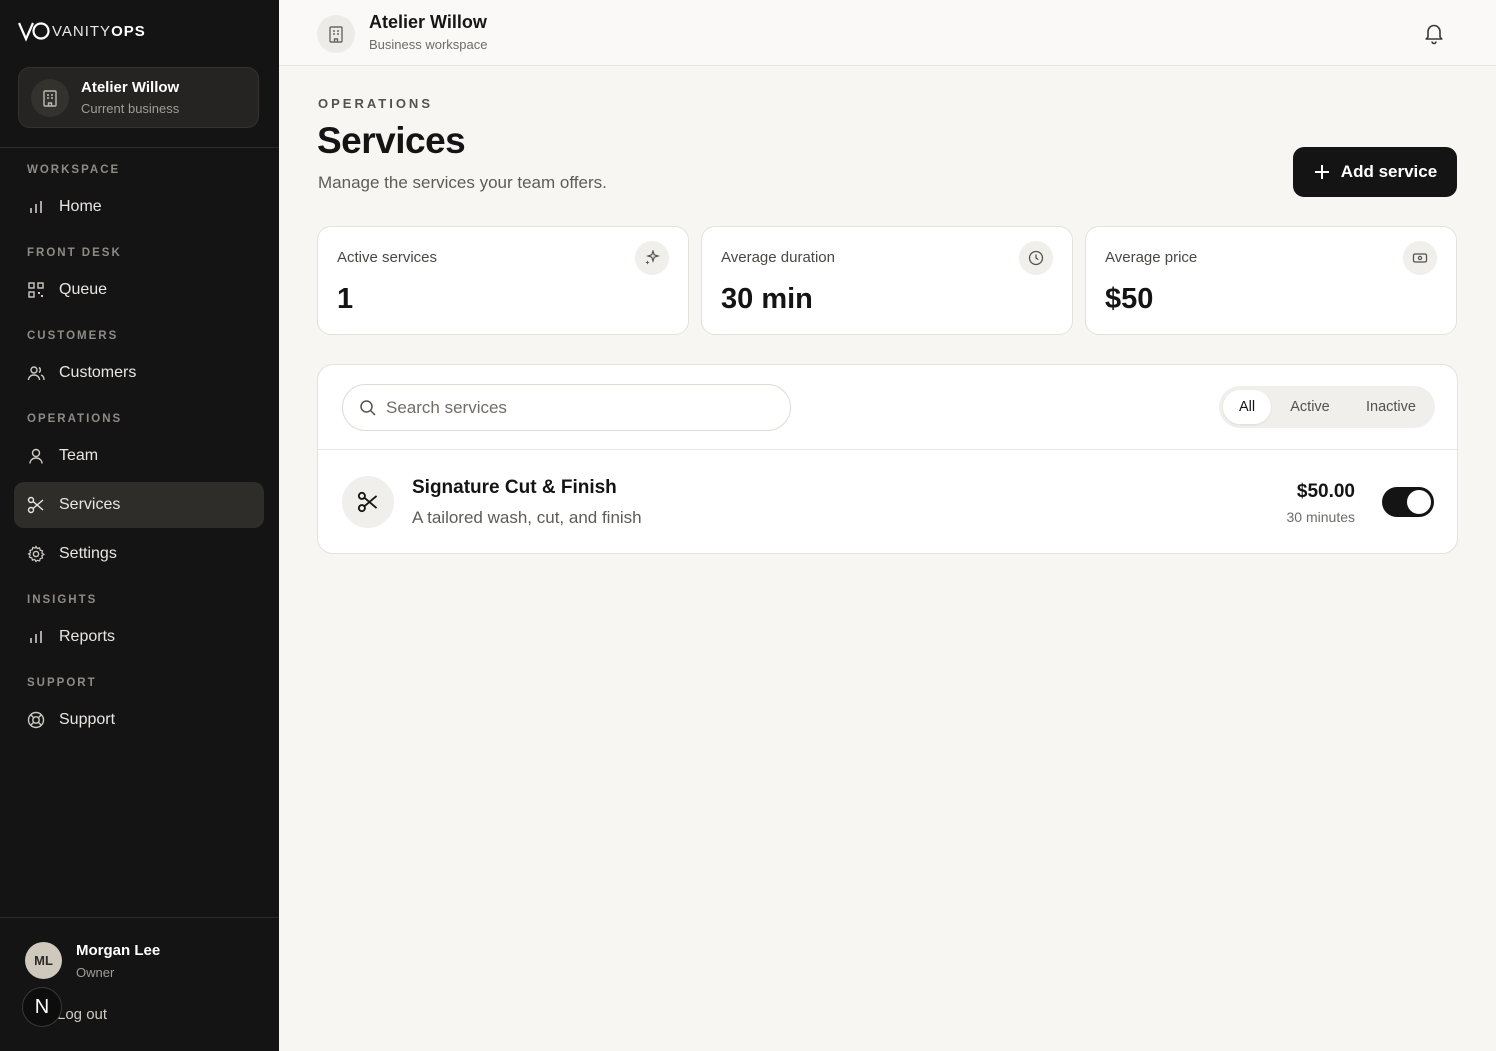 The width and height of the screenshot is (1496, 1051). I want to click on user-name: Morgan Lee, so click(118, 950).